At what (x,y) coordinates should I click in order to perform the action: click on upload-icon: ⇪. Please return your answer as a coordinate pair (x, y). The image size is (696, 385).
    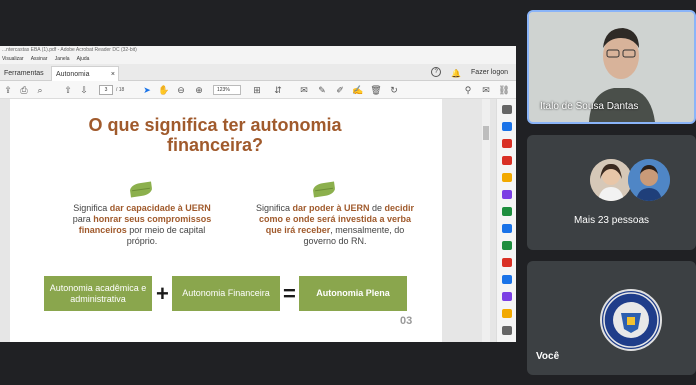
    Looking at the image, I should click on (8, 90).